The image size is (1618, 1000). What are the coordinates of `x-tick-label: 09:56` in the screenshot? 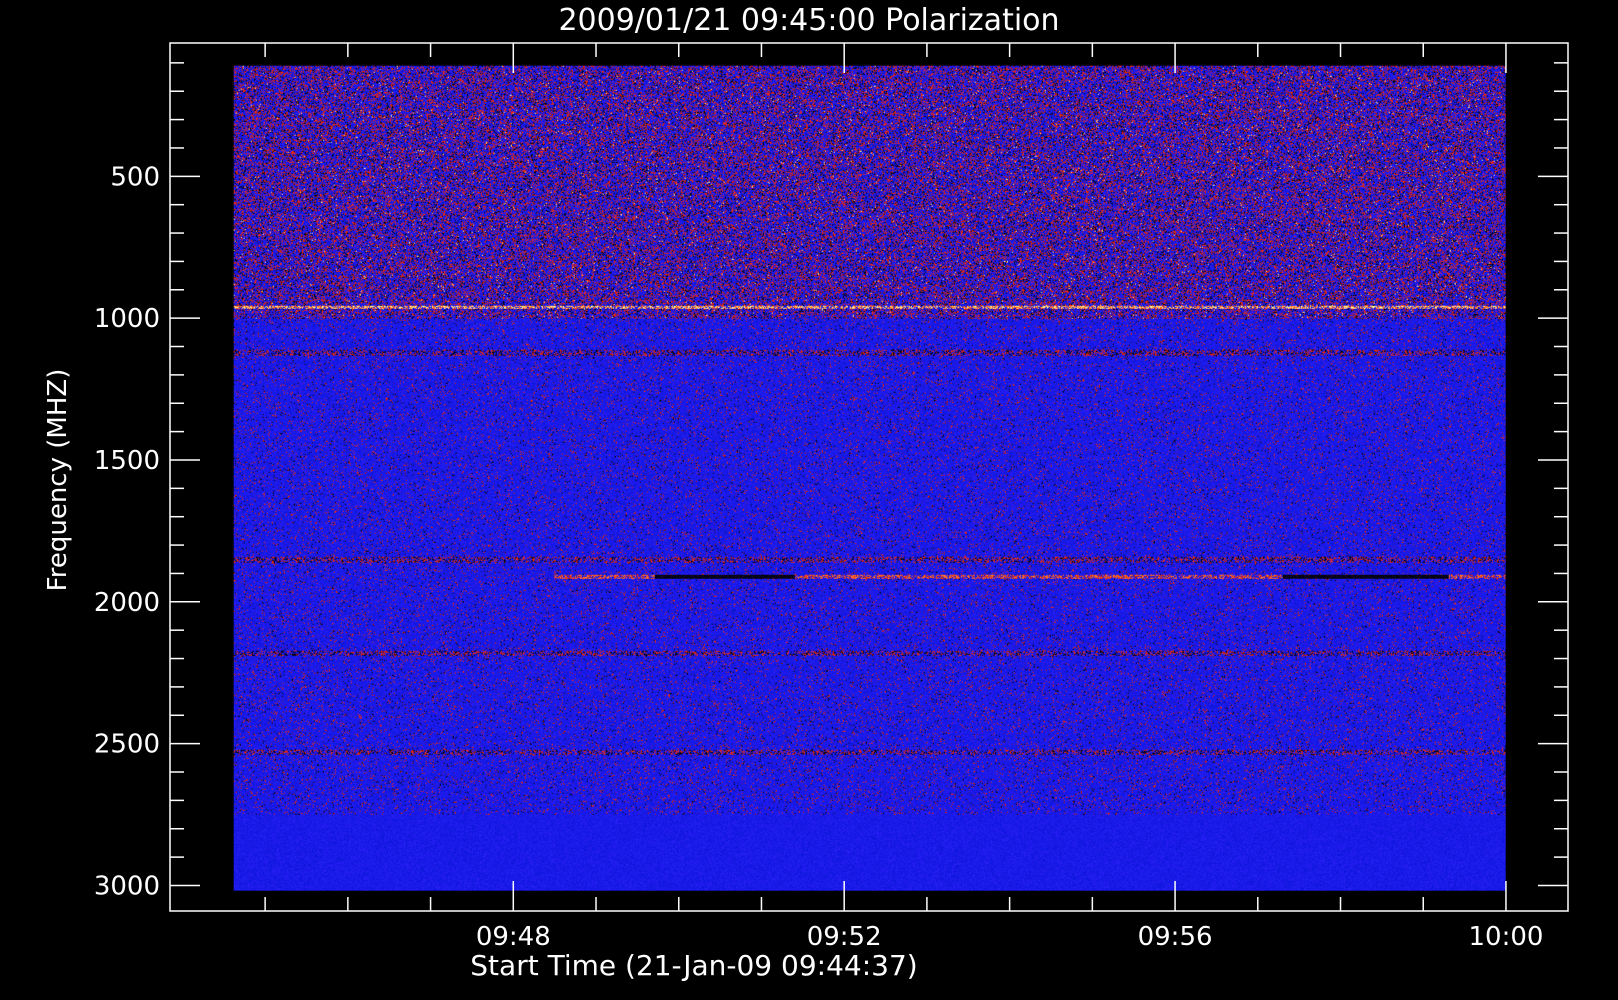 It's located at (1175, 937).